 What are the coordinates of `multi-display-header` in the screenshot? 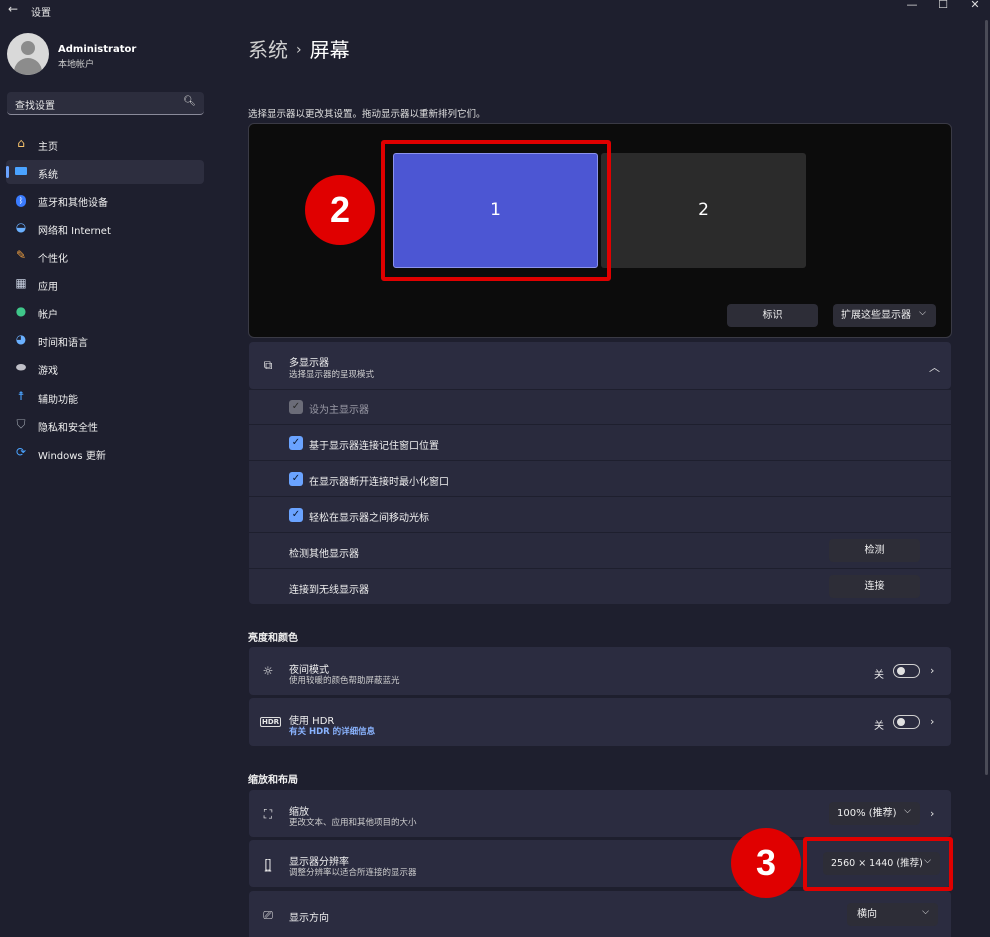 It's located at (600, 365).